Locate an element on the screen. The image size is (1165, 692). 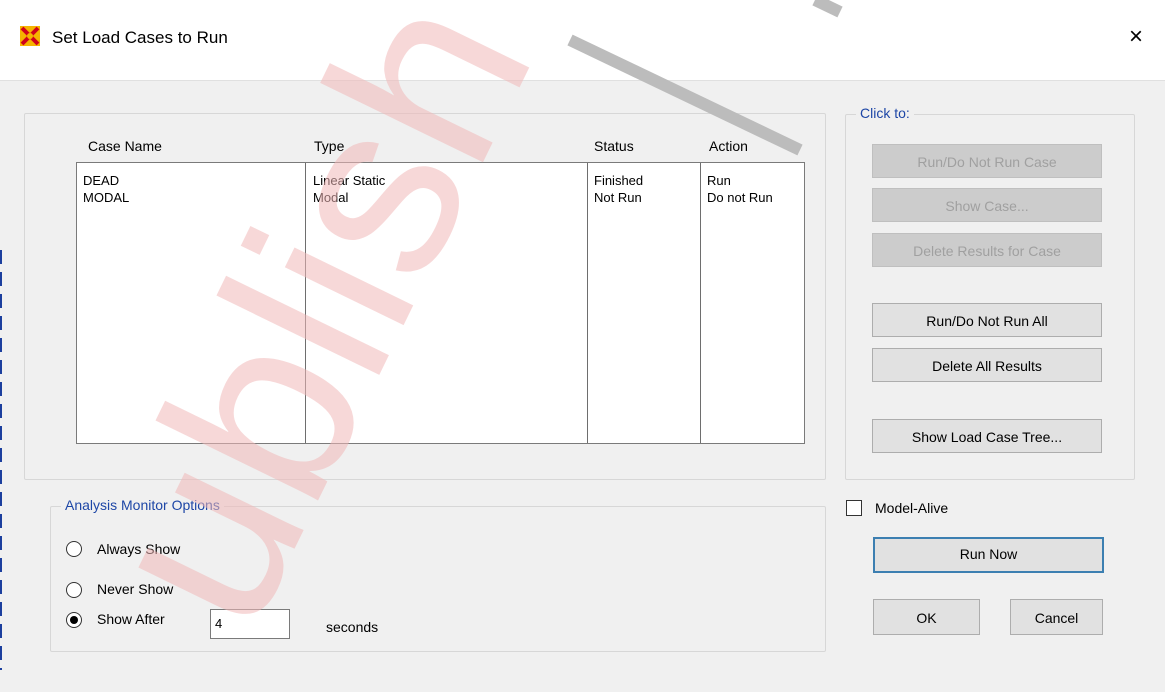
cell-action: Do not Run is located at coordinates (740, 197).